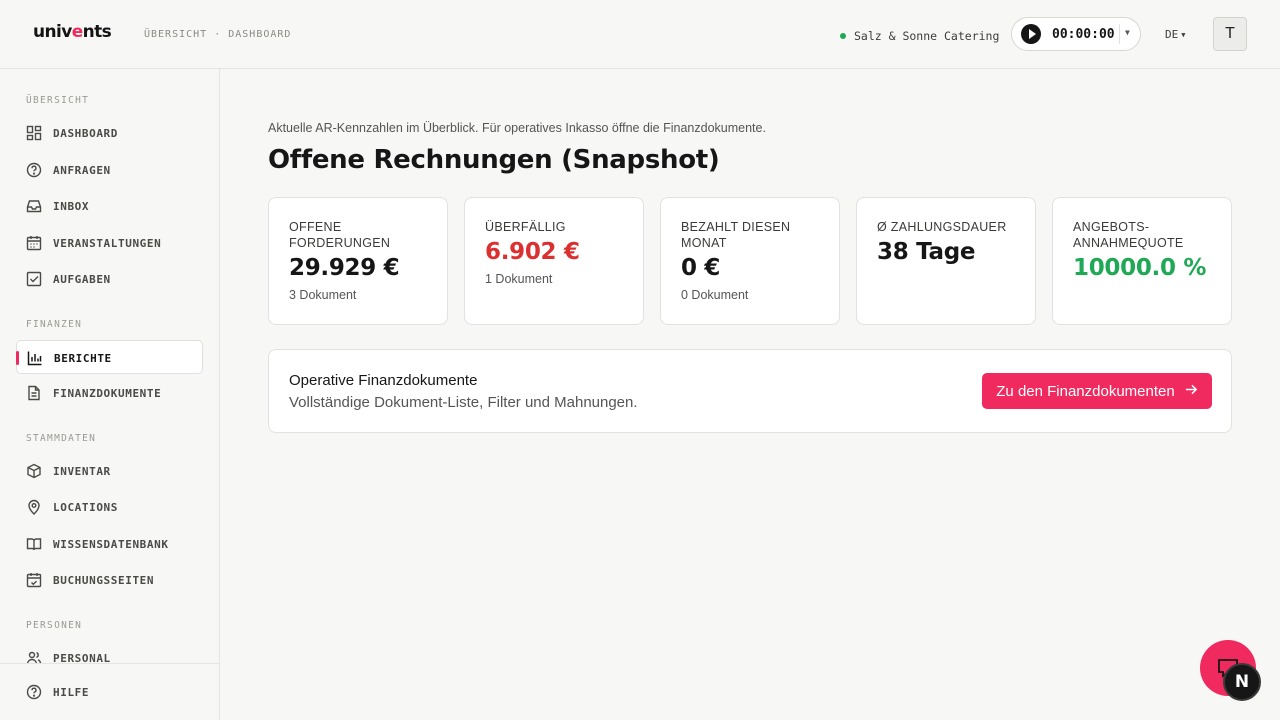 The image size is (1280, 720). I want to click on sidebar-item-dashboard: DASHBOARD, so click(109, 133).